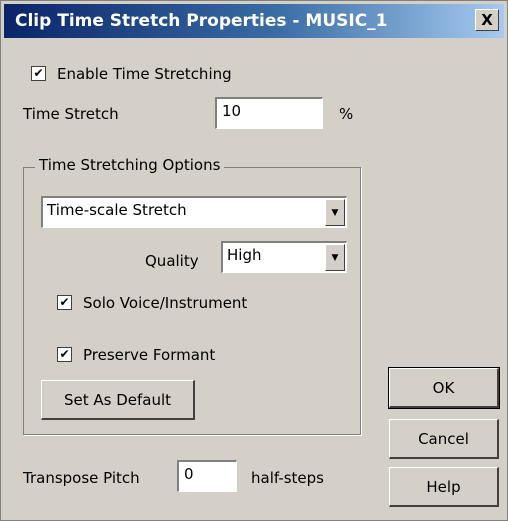 The image size is (508, 521). I want to click on solo-voice-label: Solo Voice/Instrument, so click(165, 303).